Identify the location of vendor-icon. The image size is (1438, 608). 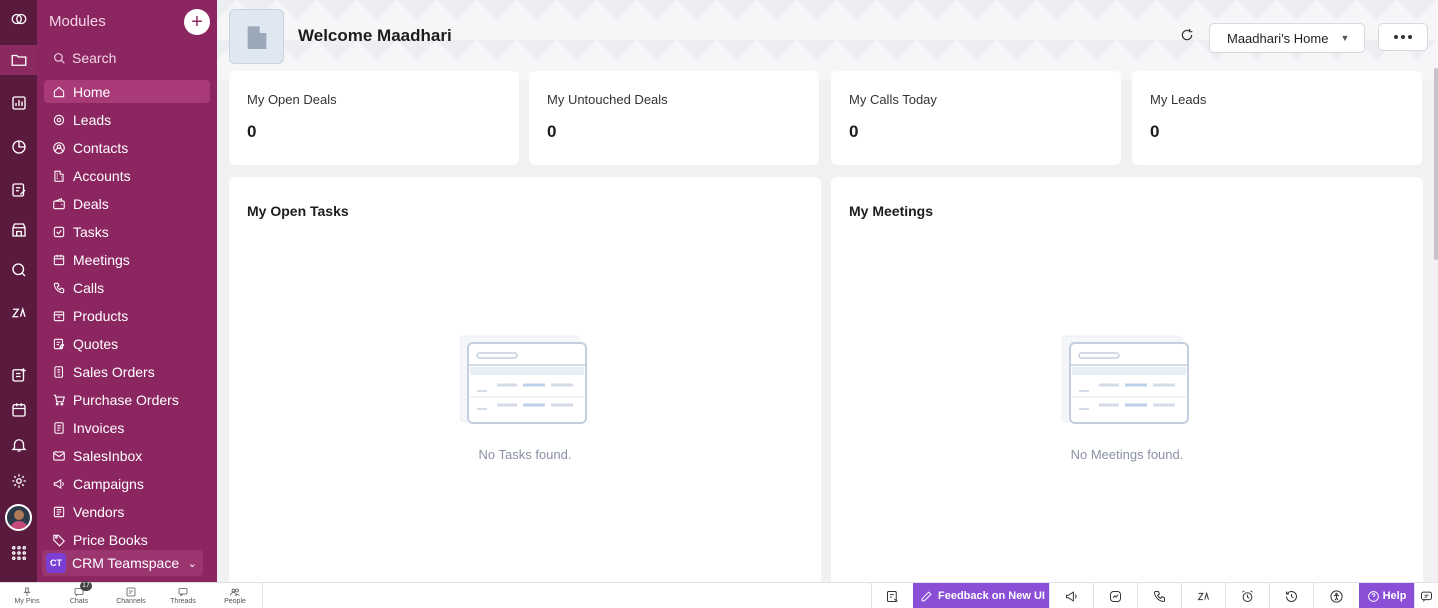
(59, 511).